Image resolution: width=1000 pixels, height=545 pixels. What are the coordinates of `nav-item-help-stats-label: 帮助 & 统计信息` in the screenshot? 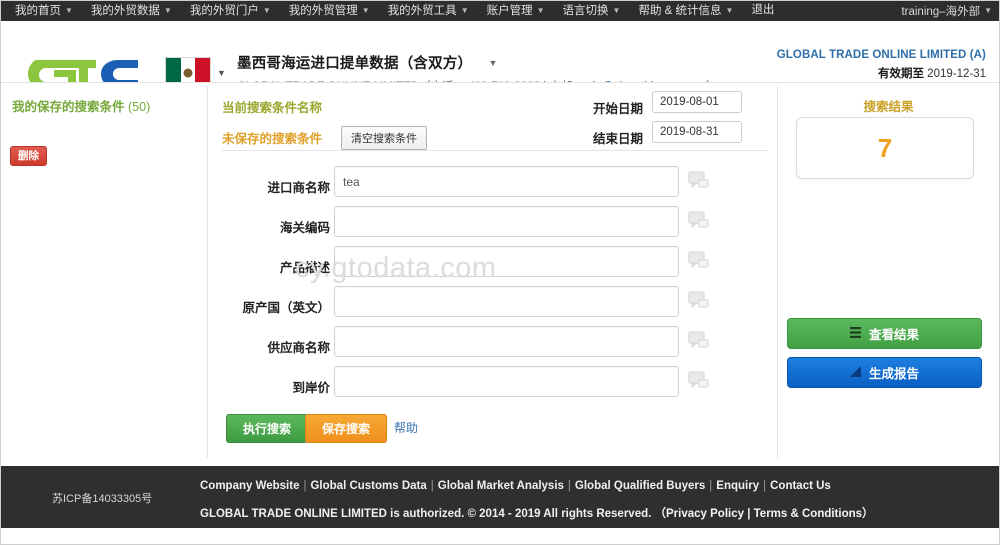 It's located at (680, 11).